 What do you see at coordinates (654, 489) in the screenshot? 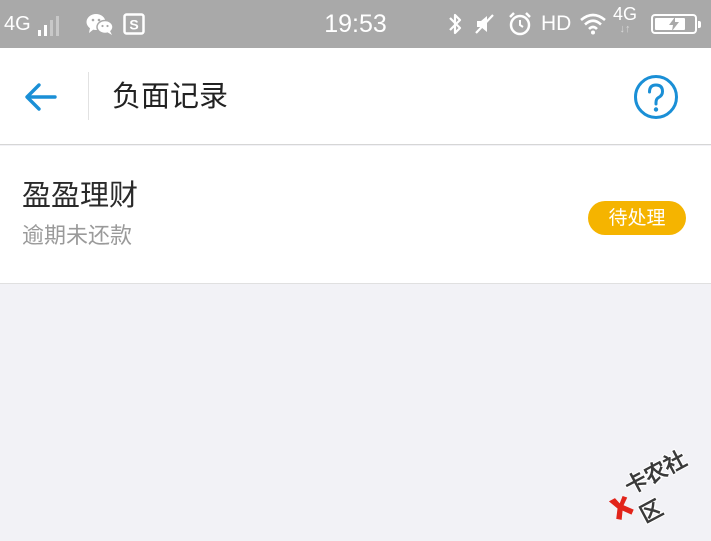
I see `watermark: 卡农社区` at bounding box center [654, 489].